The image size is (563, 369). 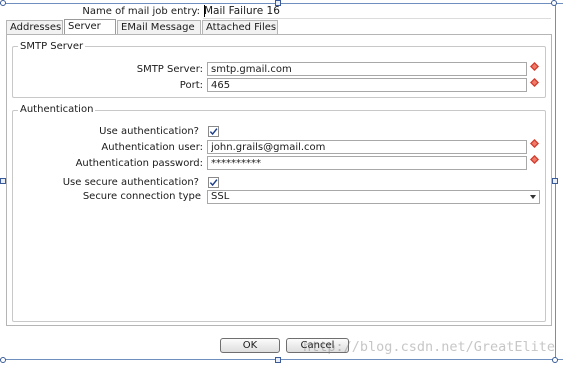 What do you see at coordinates (191, 85) in the screenshot?
I see `port-label: Port:` at bounding box center [191, 85].